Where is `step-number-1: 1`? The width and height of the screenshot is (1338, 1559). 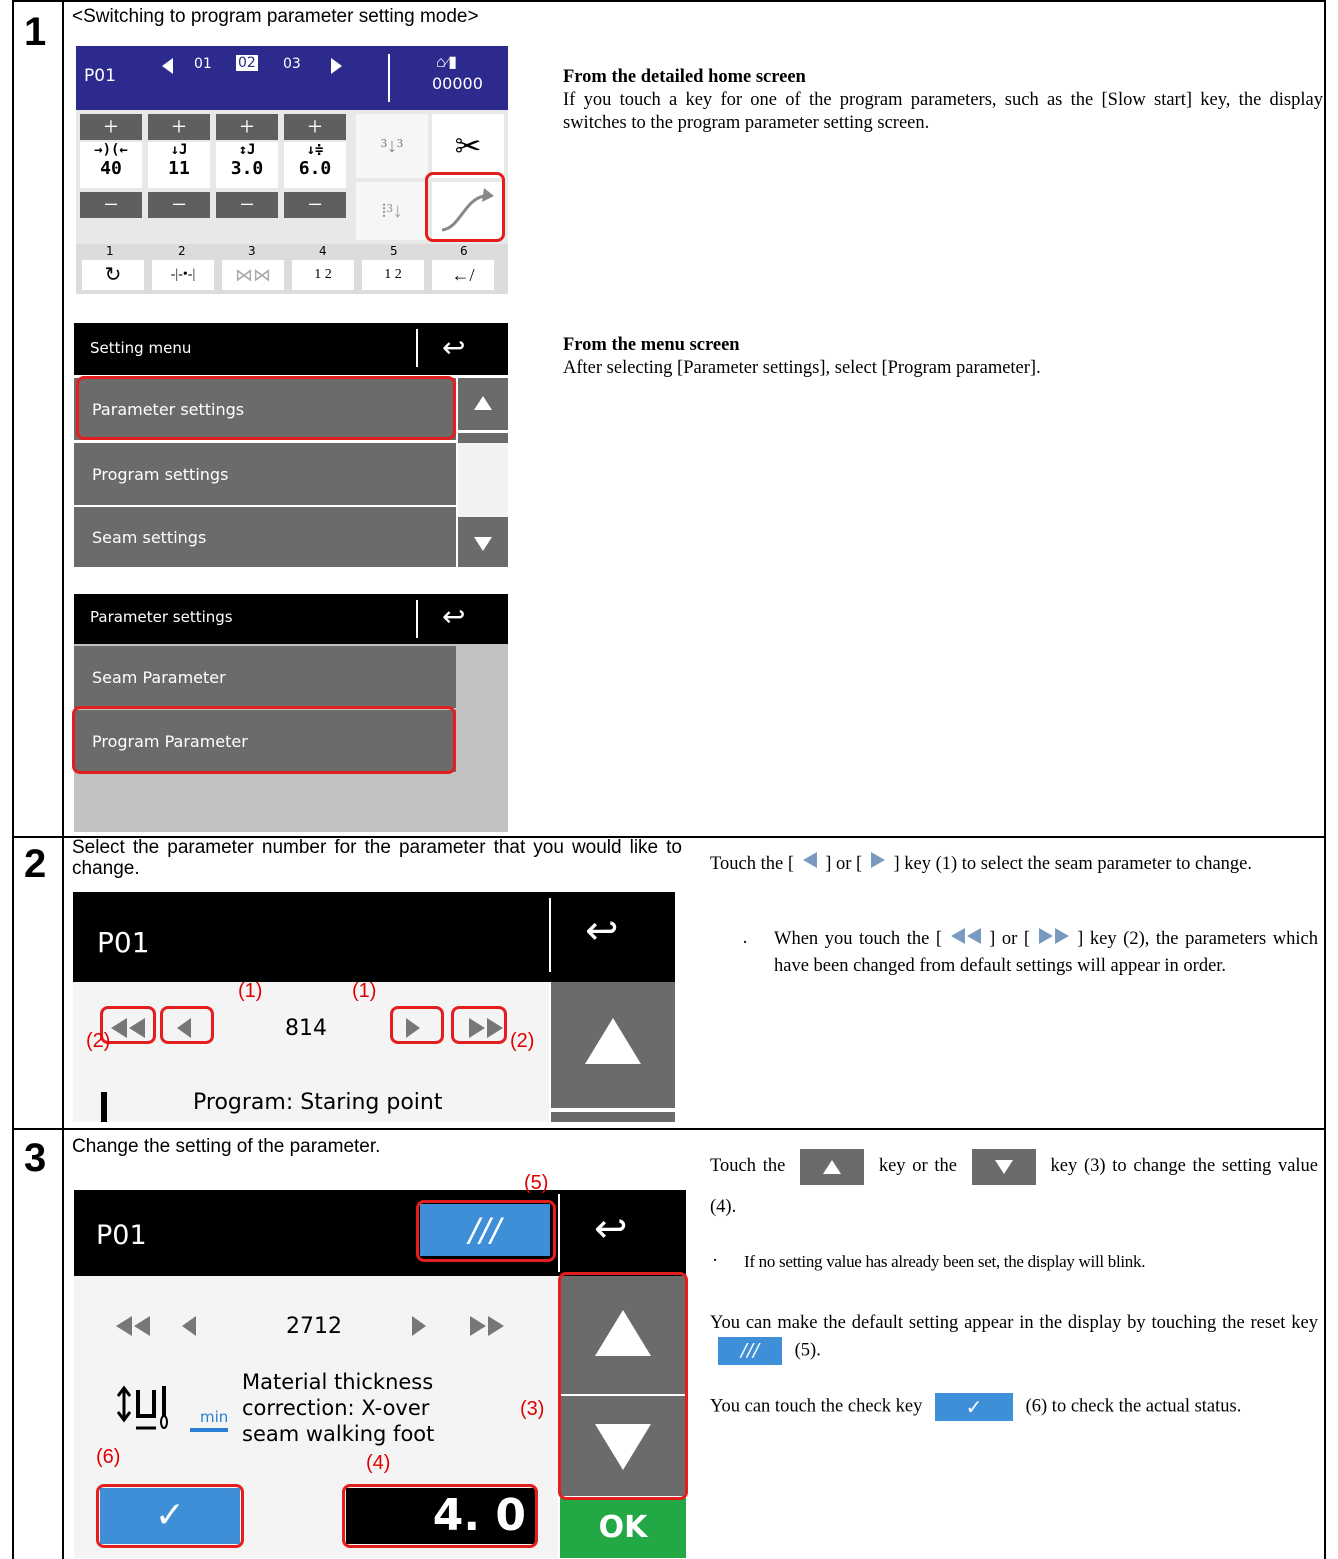 step-number-1: 1 is located at coordinates (35, 32).